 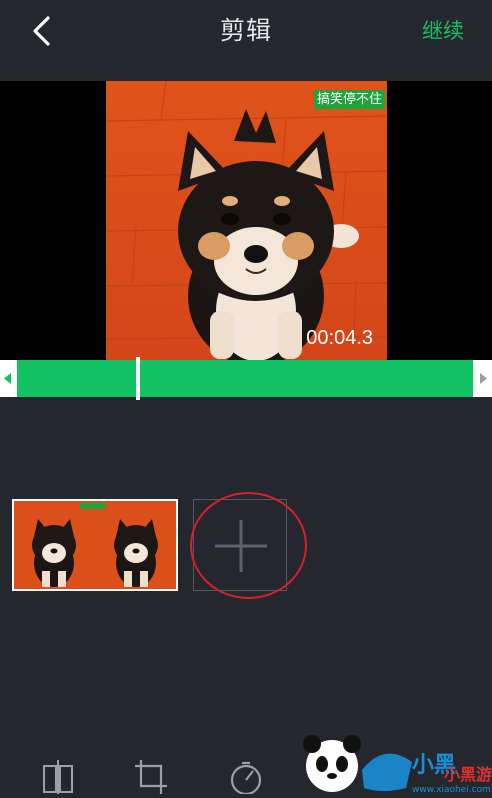 I want to click on clip-thumbnail-image, so click(x=95, y=545).